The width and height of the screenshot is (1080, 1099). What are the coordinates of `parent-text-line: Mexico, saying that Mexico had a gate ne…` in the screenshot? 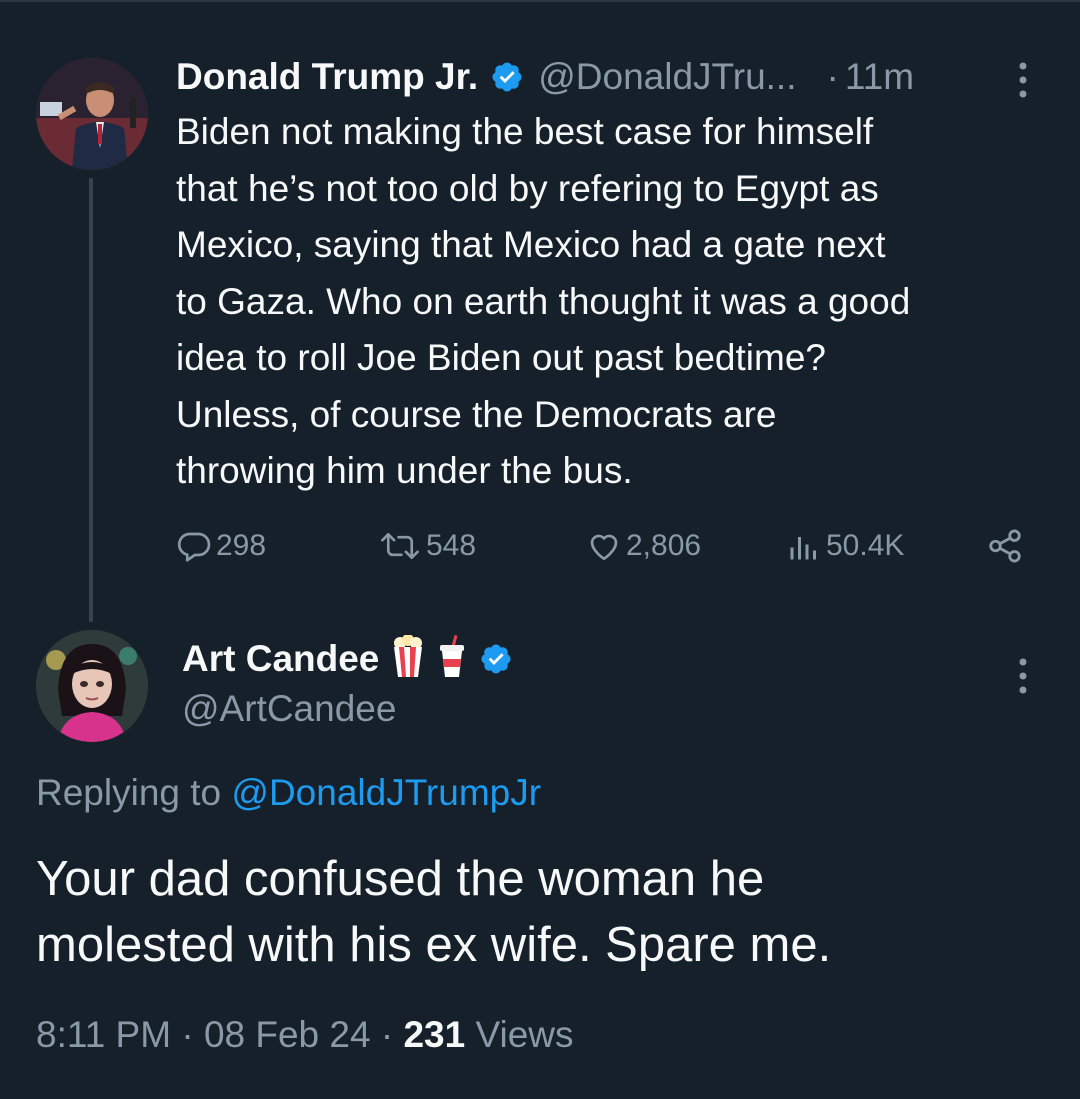 It's located at (531, 244).